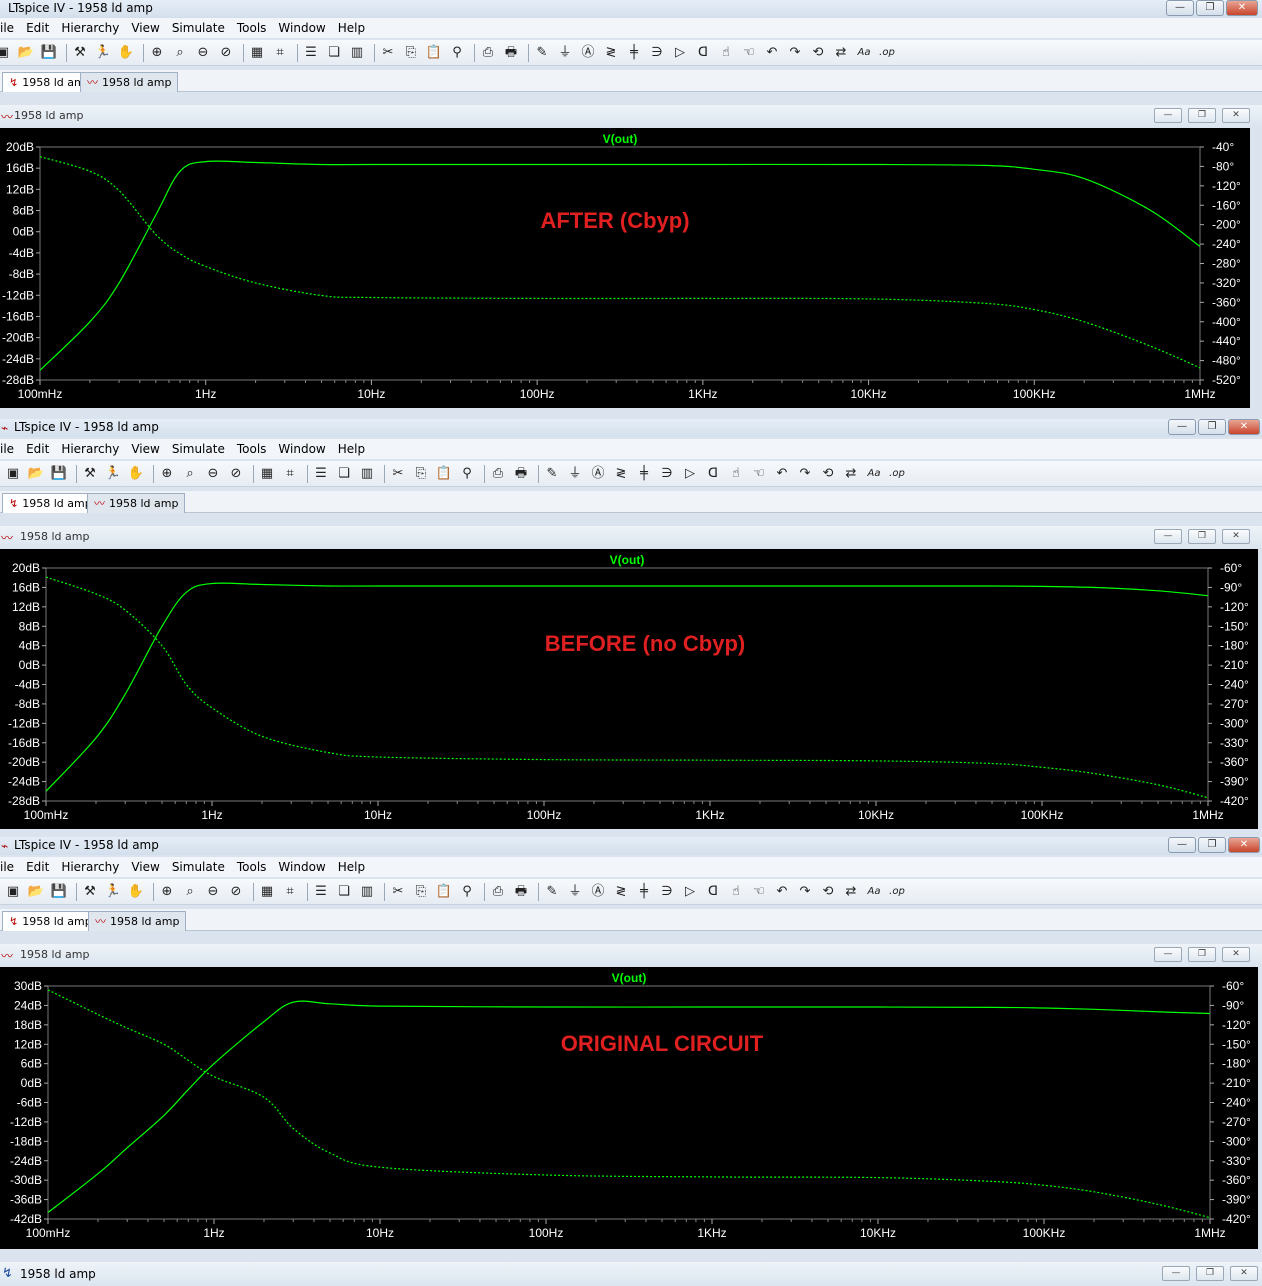  Describe the element at coordinates (1168, 536) in the screenshot. I see `plot-minimize-button-2: —` at that location.